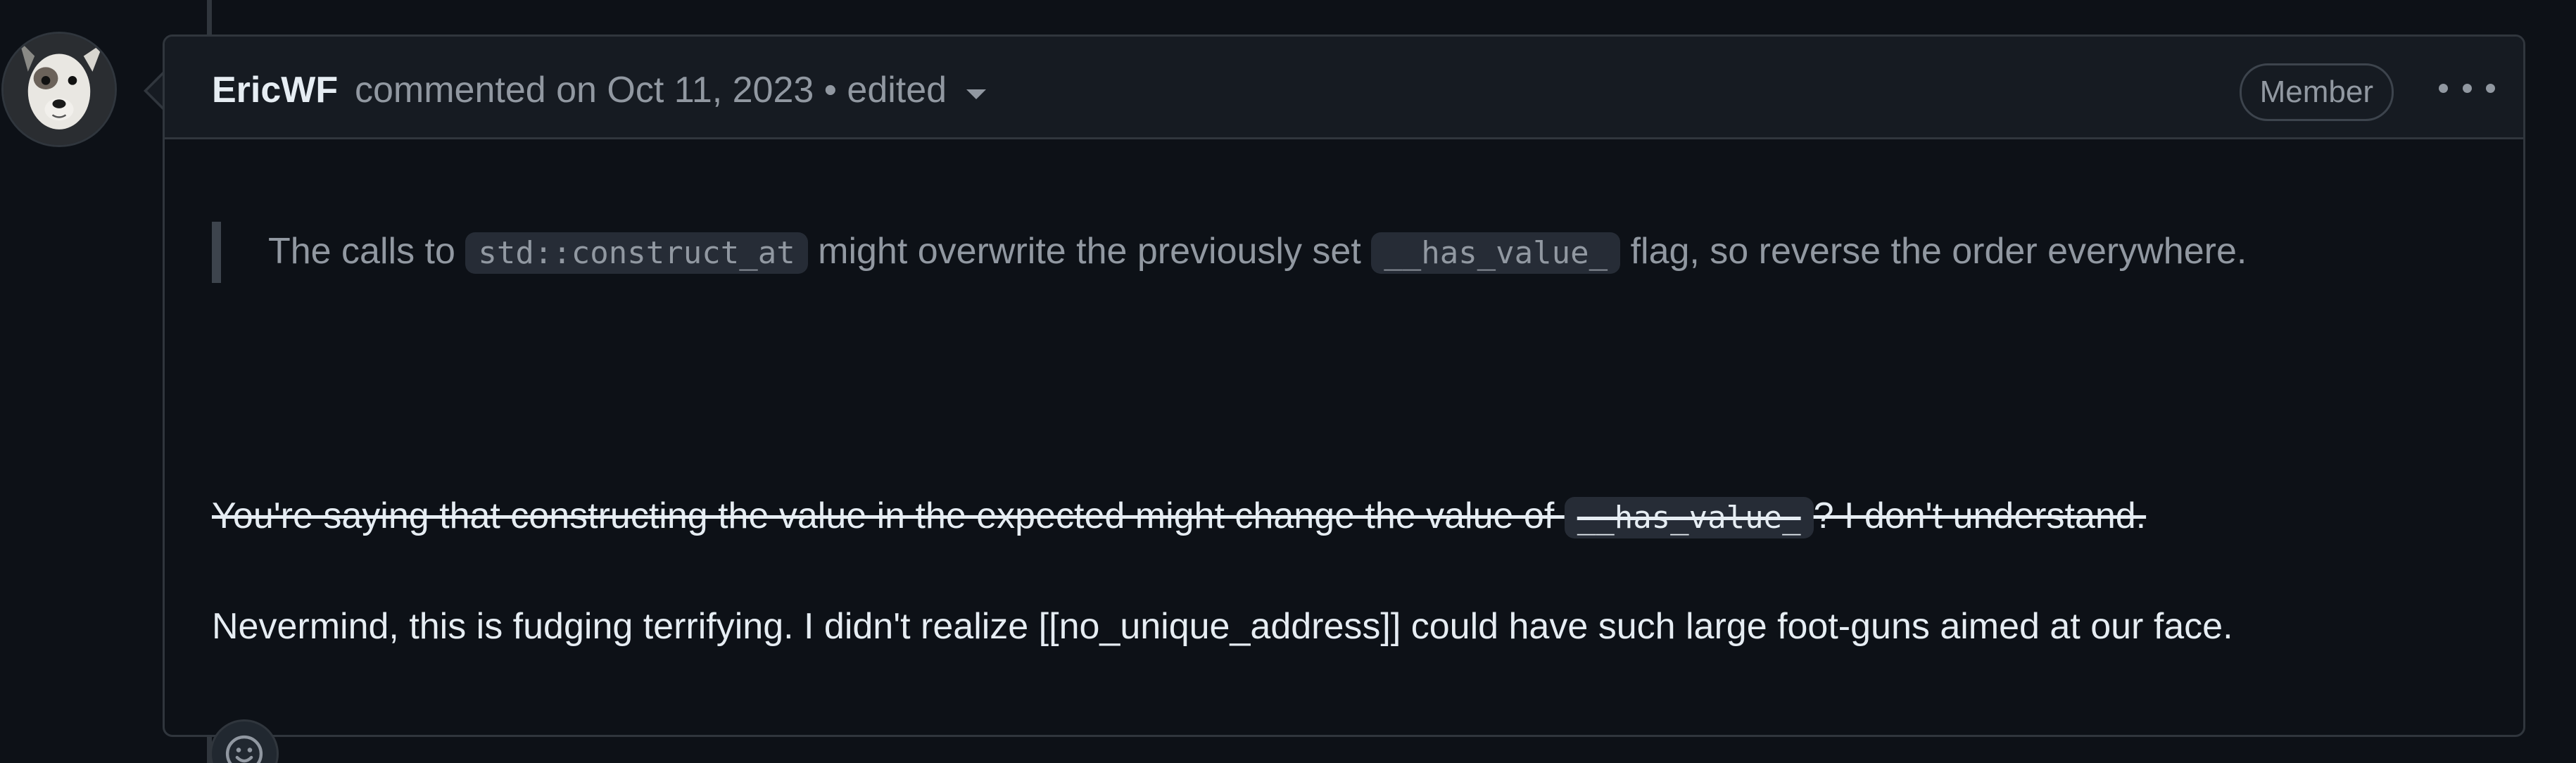  Describe the element at coordinates (1089, 251) in the screenshot. I see `quote-text: might overwrite the previously set` at that location.